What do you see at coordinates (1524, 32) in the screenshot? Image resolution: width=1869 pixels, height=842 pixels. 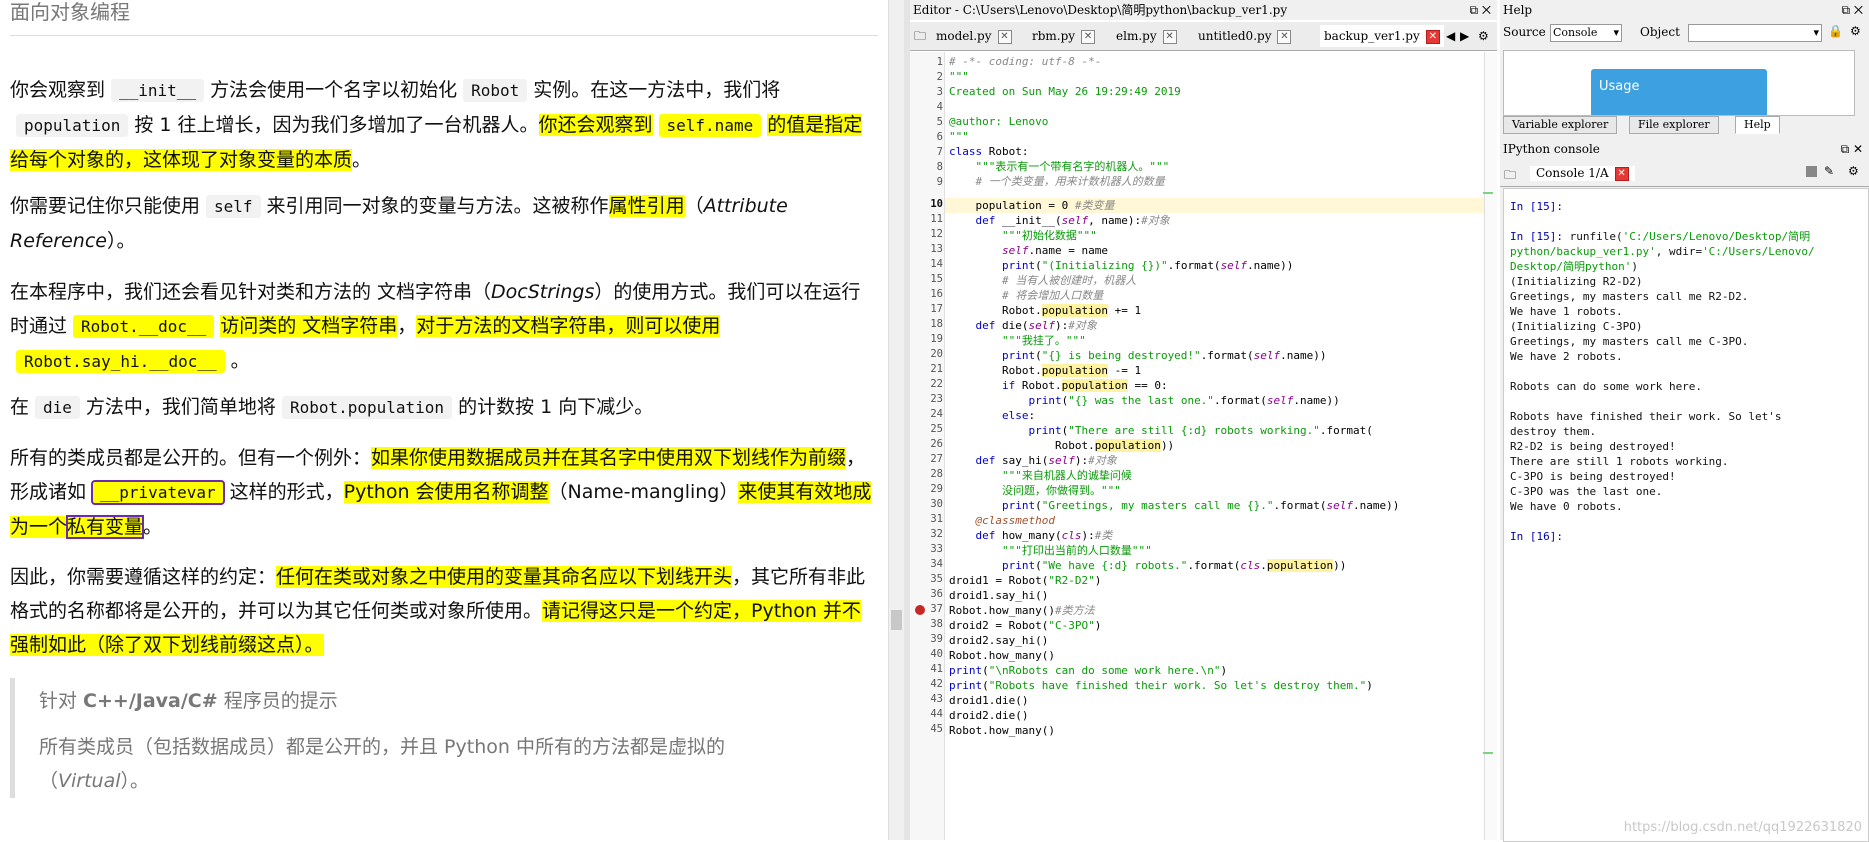 I see `source-label: Source` at bounding box center [1524, 32].